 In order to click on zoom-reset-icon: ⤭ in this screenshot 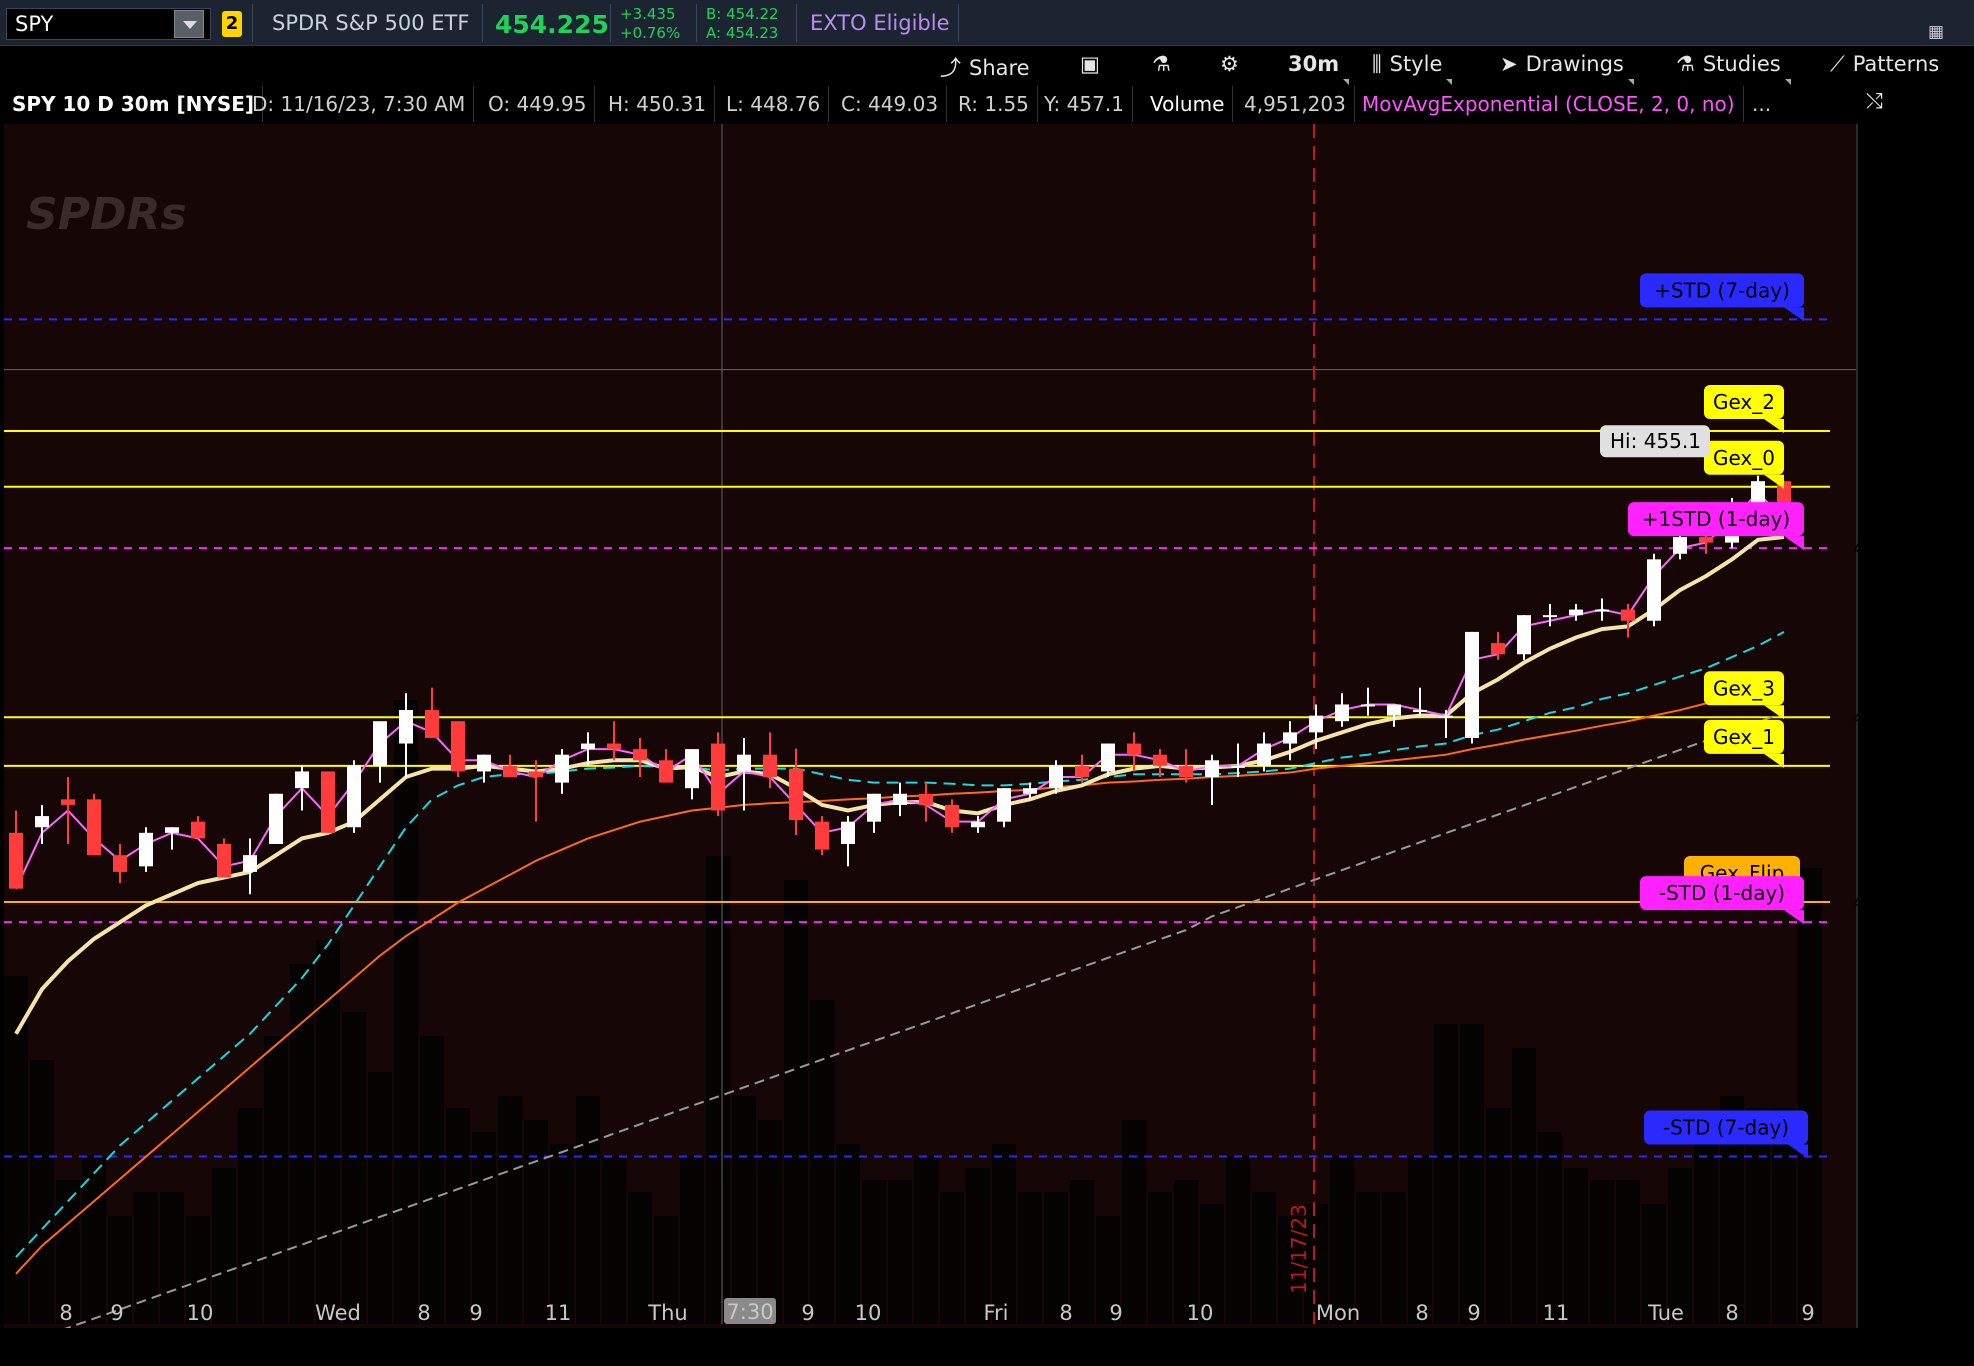, I will do `click(1874, 101)`.